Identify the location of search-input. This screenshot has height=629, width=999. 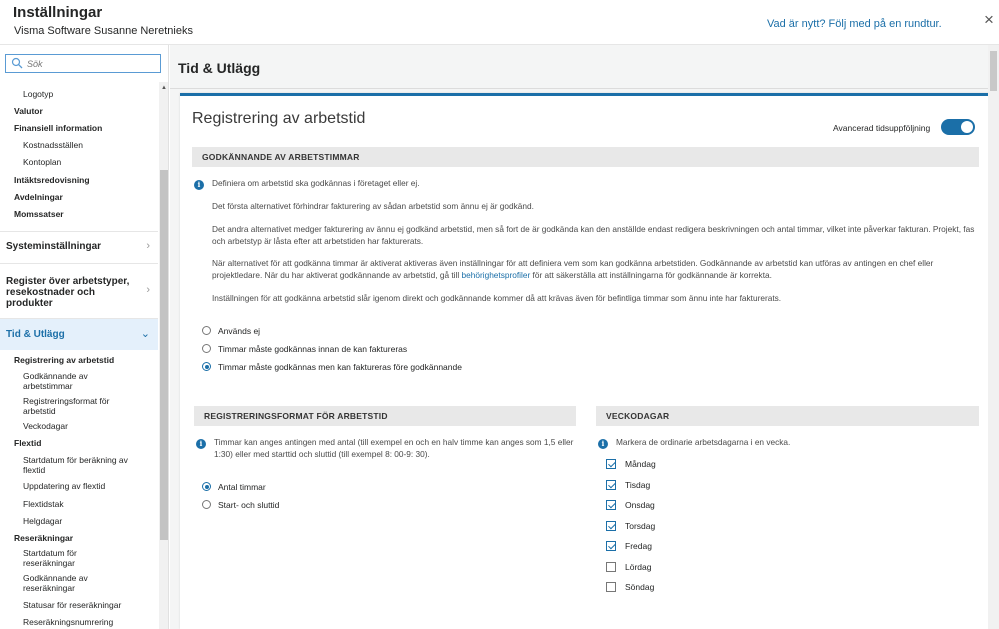
(92, 63).